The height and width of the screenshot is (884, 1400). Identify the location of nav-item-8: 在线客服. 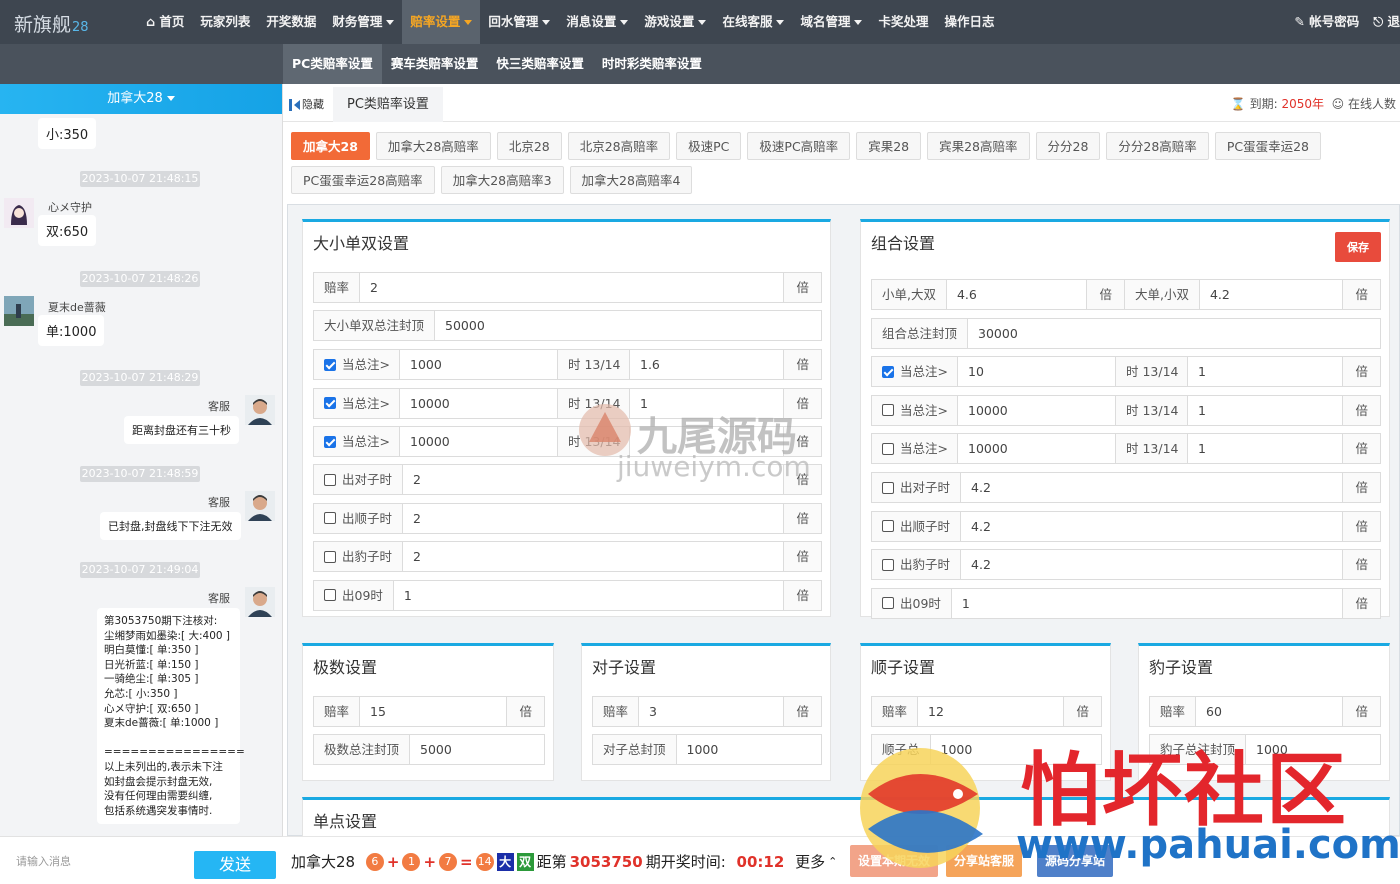
(753, 22).